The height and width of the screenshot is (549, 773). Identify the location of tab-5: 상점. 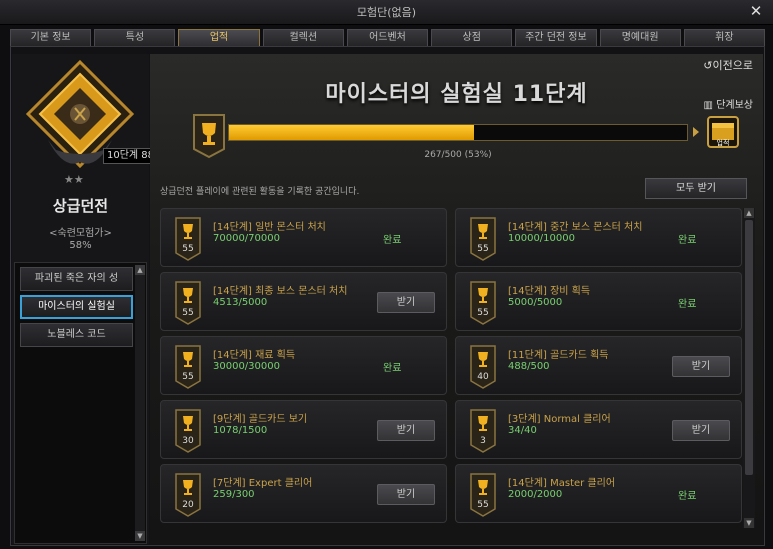
(472, 37).